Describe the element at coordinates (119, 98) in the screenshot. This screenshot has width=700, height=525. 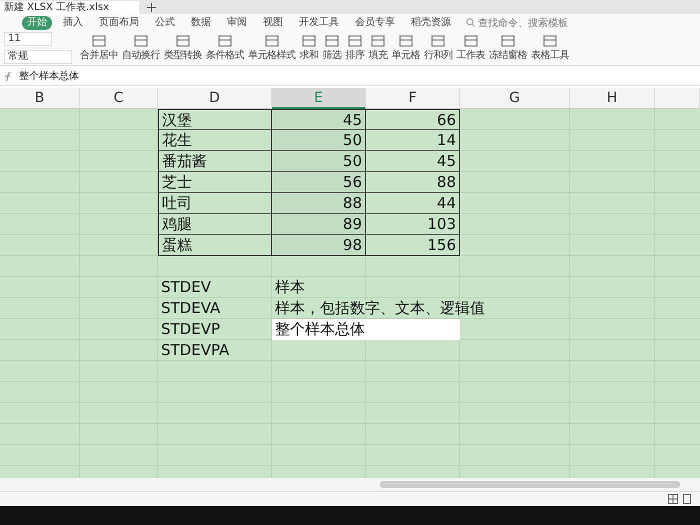
I see `column-header: C` at that location.